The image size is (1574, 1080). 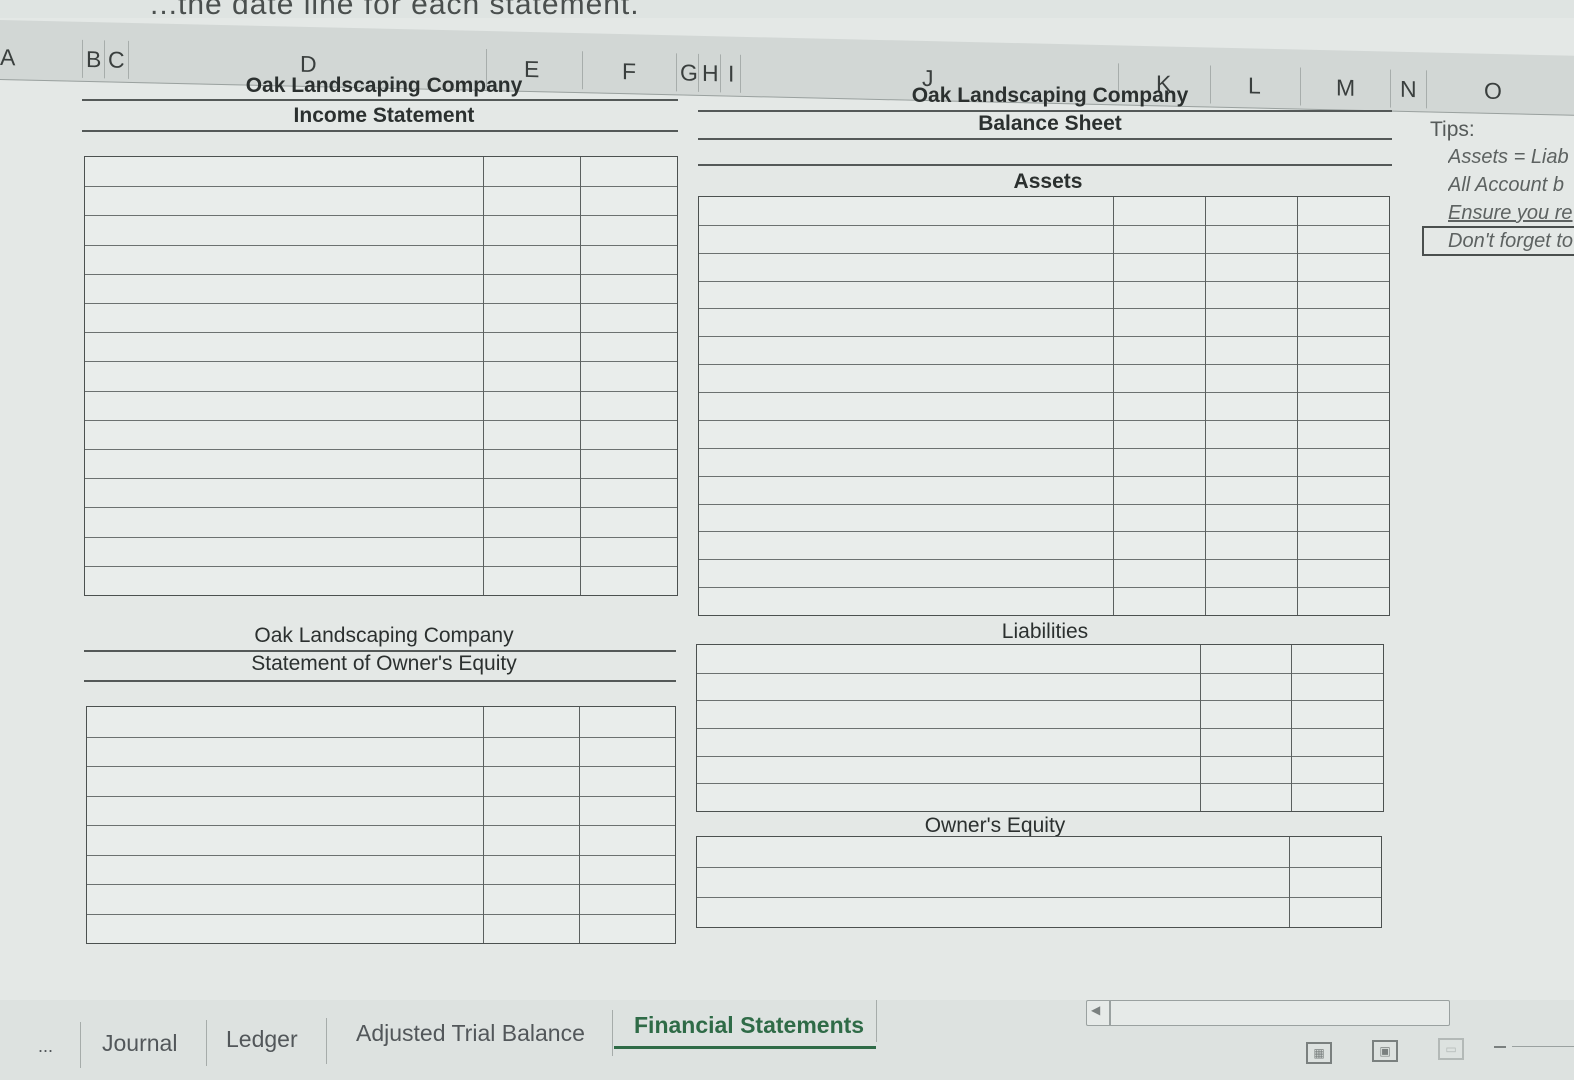 I want to click on page-layout-view-icon: ▣, so click(x=1385, y=1051).